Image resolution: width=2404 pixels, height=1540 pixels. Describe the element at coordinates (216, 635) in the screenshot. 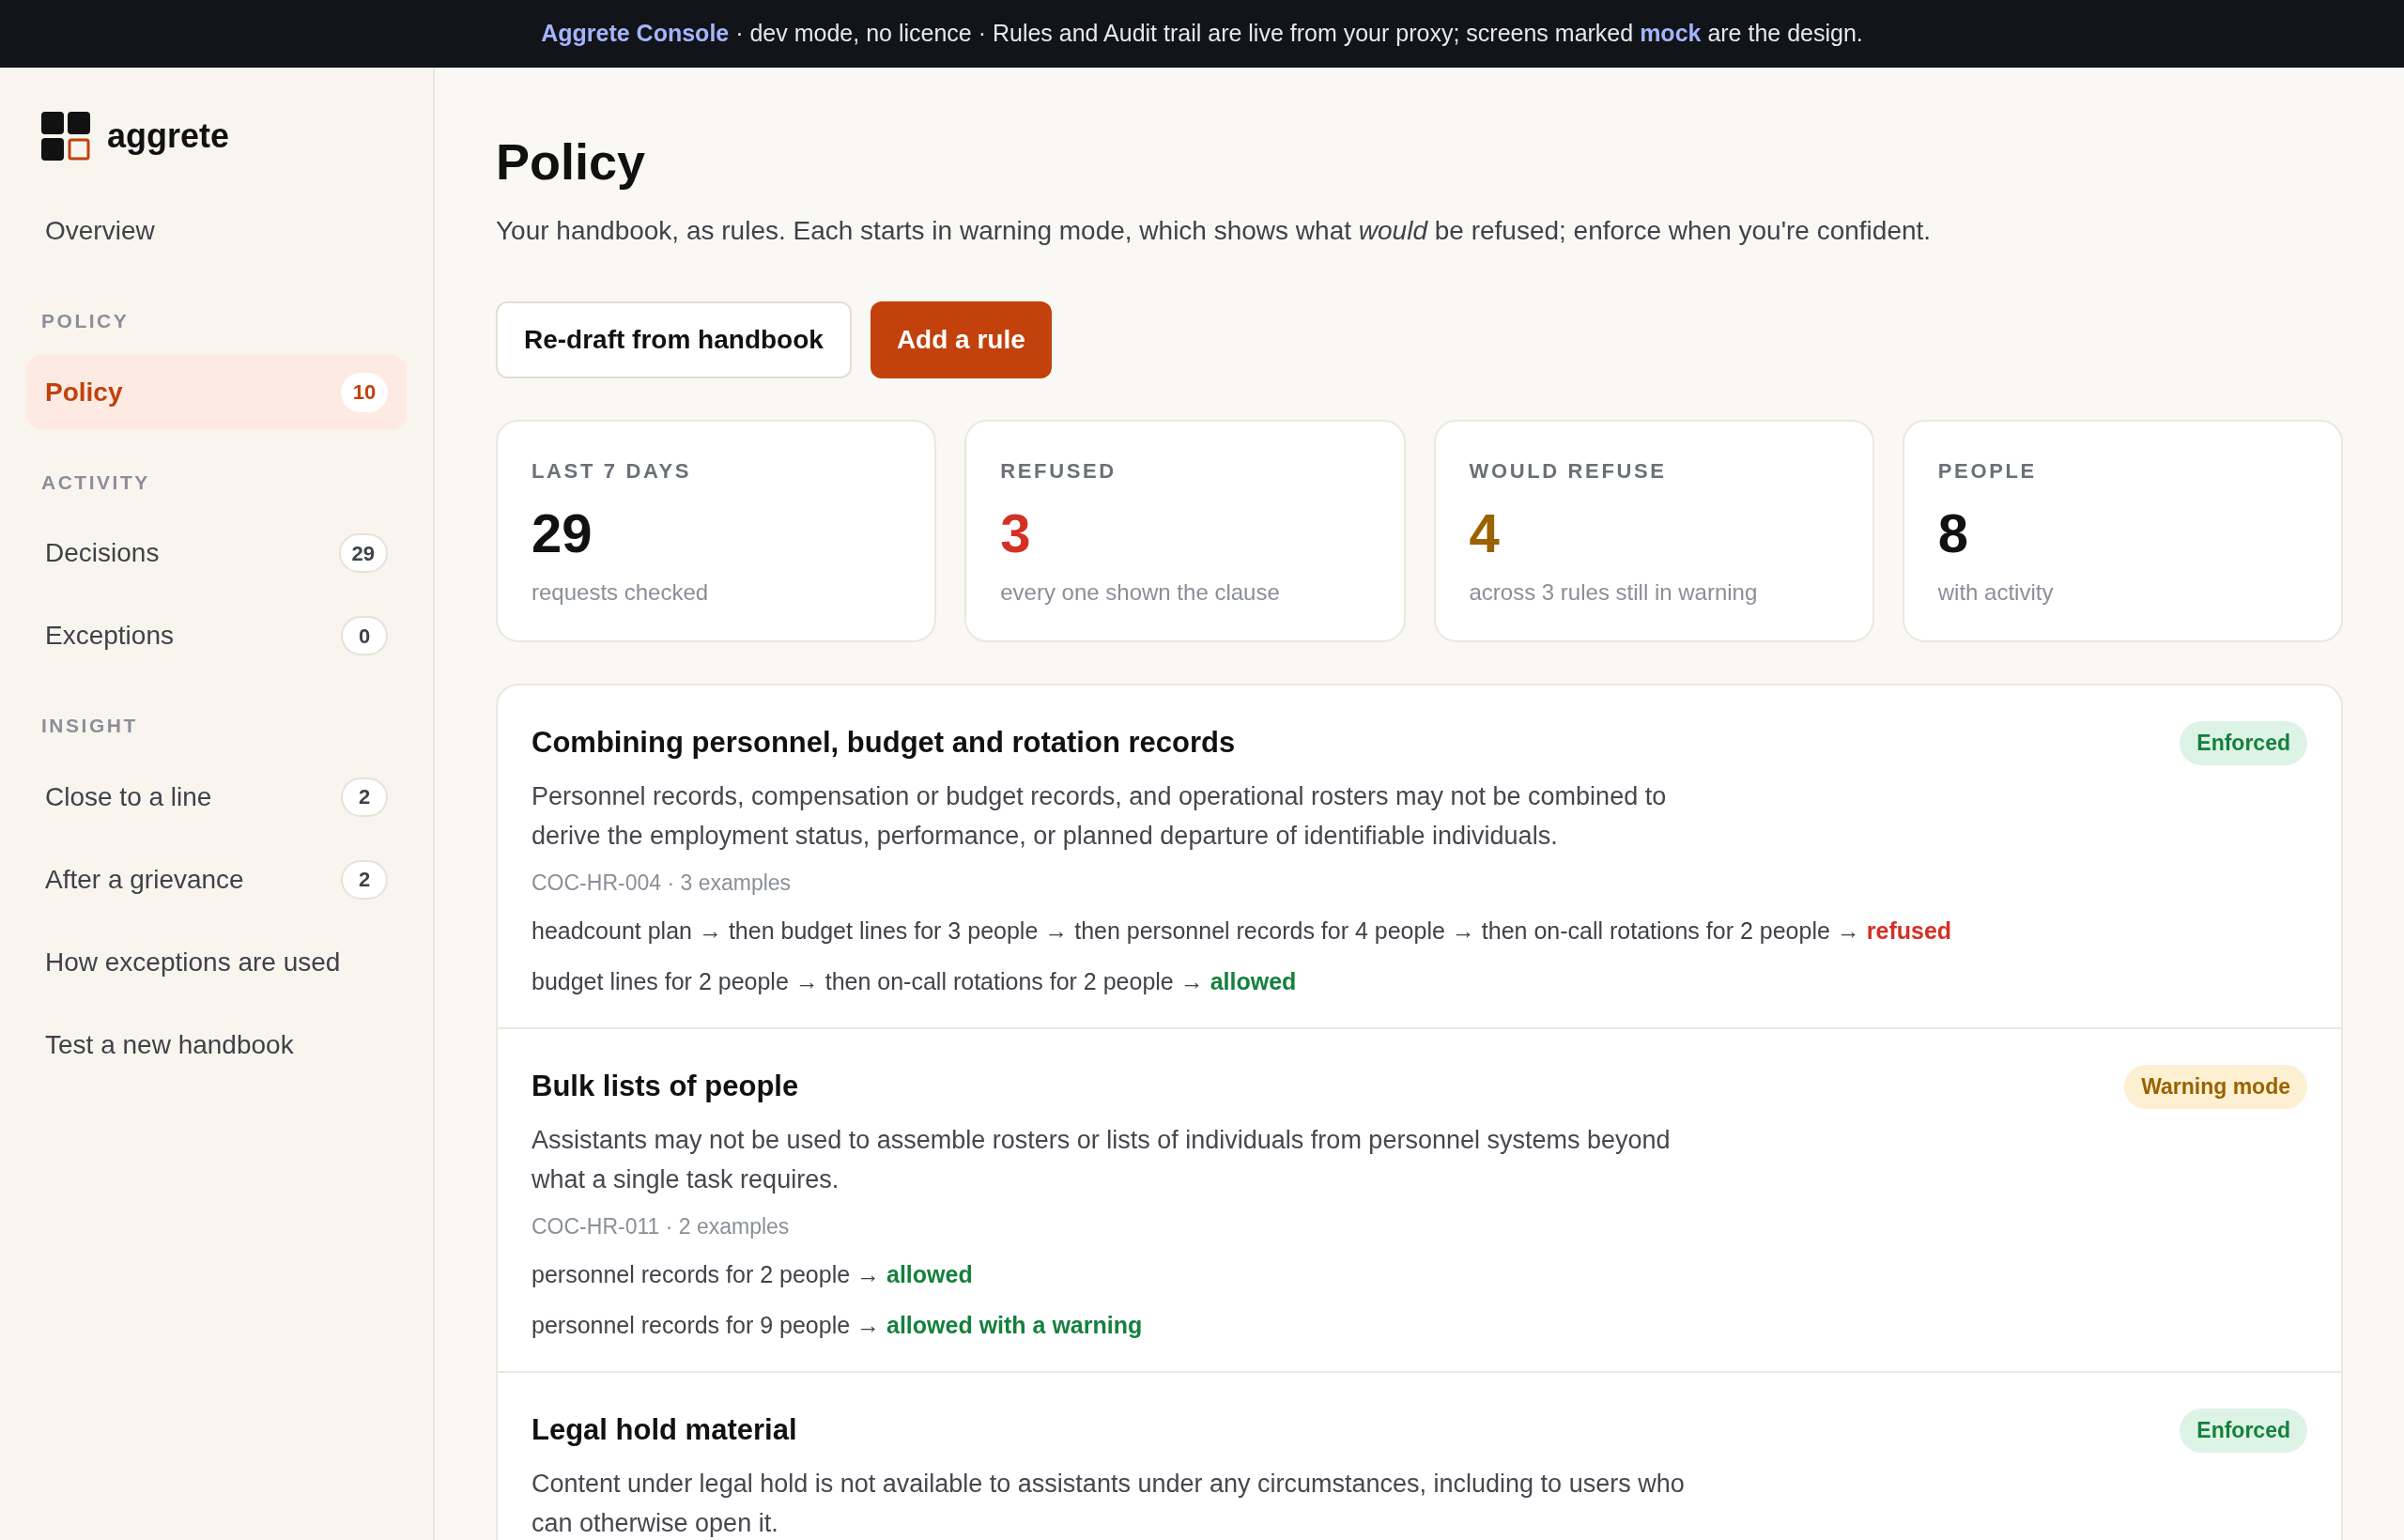

I see `sidebar-item: Exceptions 0` at that location.